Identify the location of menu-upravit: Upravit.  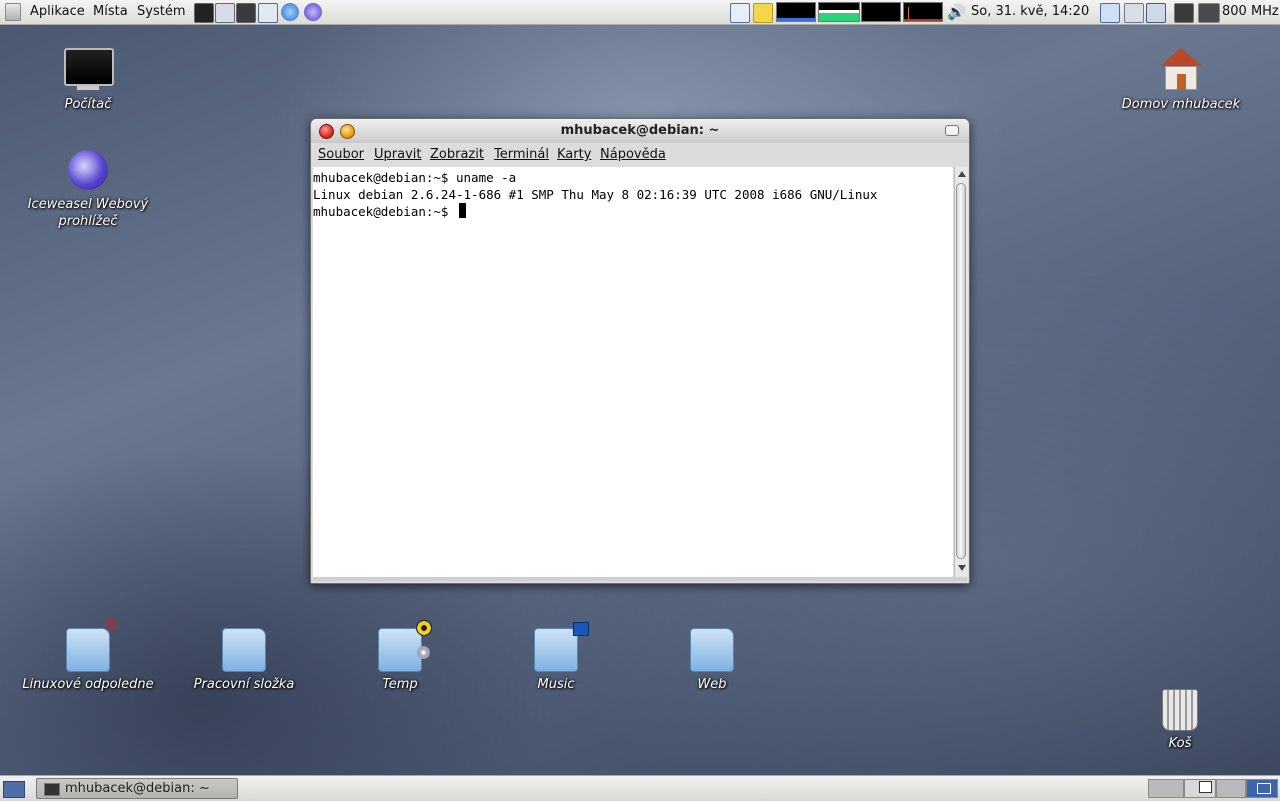
(397, 155).